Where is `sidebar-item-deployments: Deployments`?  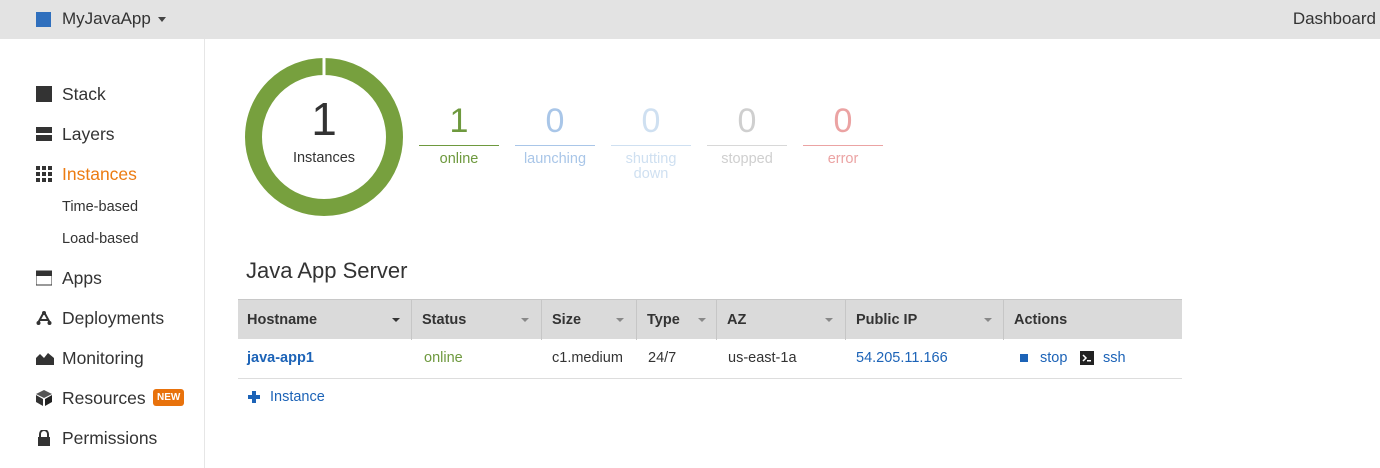
sidebar-item-deployments: Deployments is located at coordinates (100, 318).